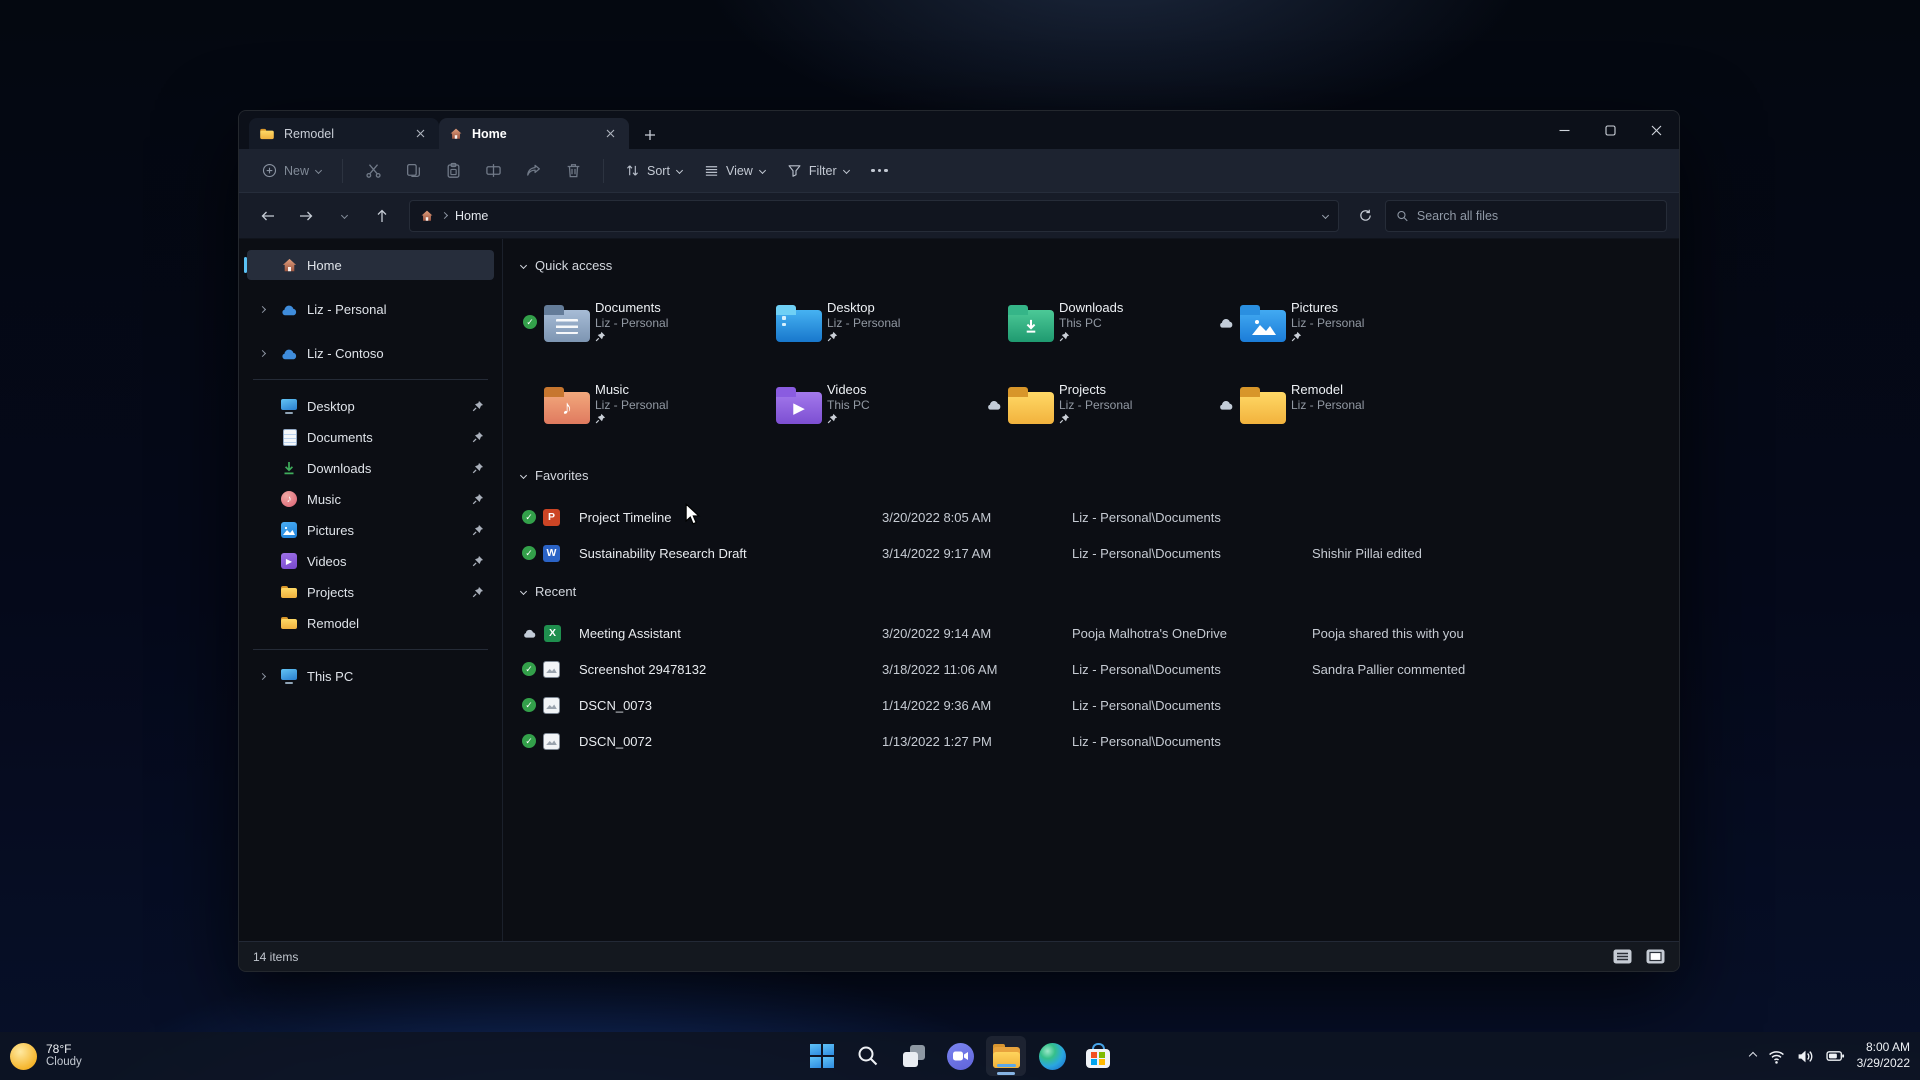  Describe the element at coordinates (868, 1056) in the screenshot. I see `search-button` at that location.